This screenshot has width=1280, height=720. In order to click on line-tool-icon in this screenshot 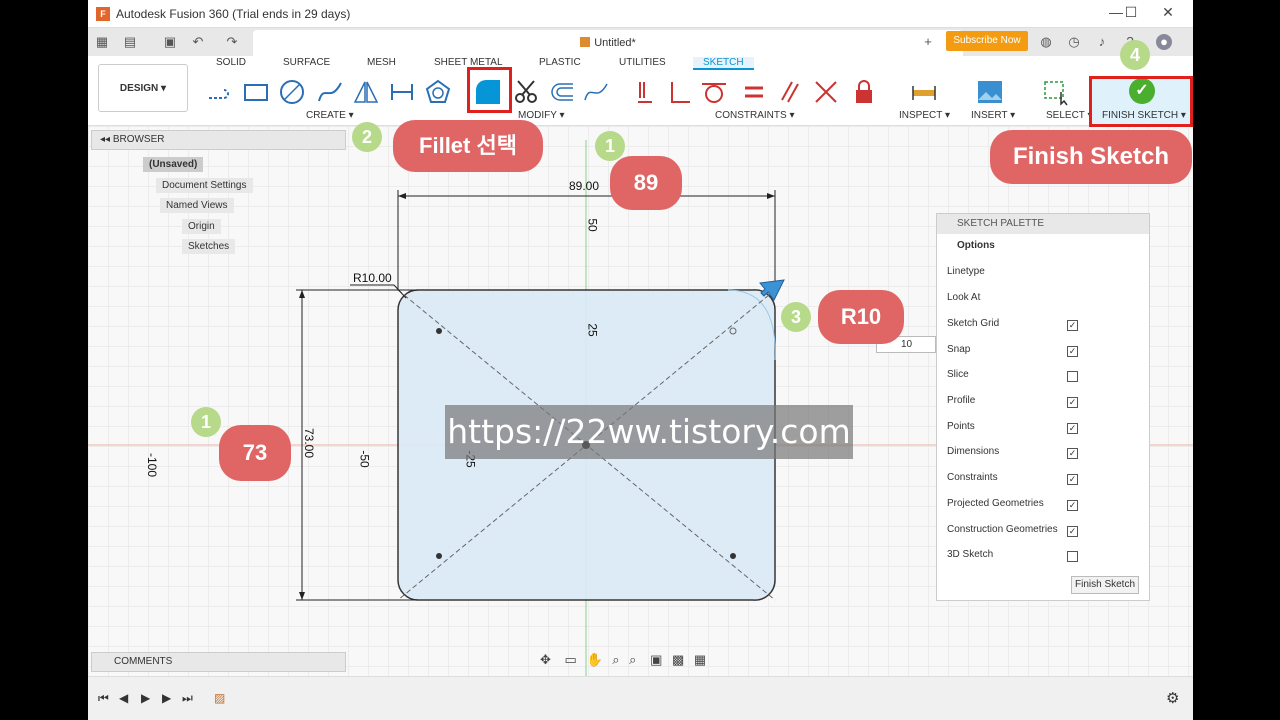, I will do `click(220, 92)`.